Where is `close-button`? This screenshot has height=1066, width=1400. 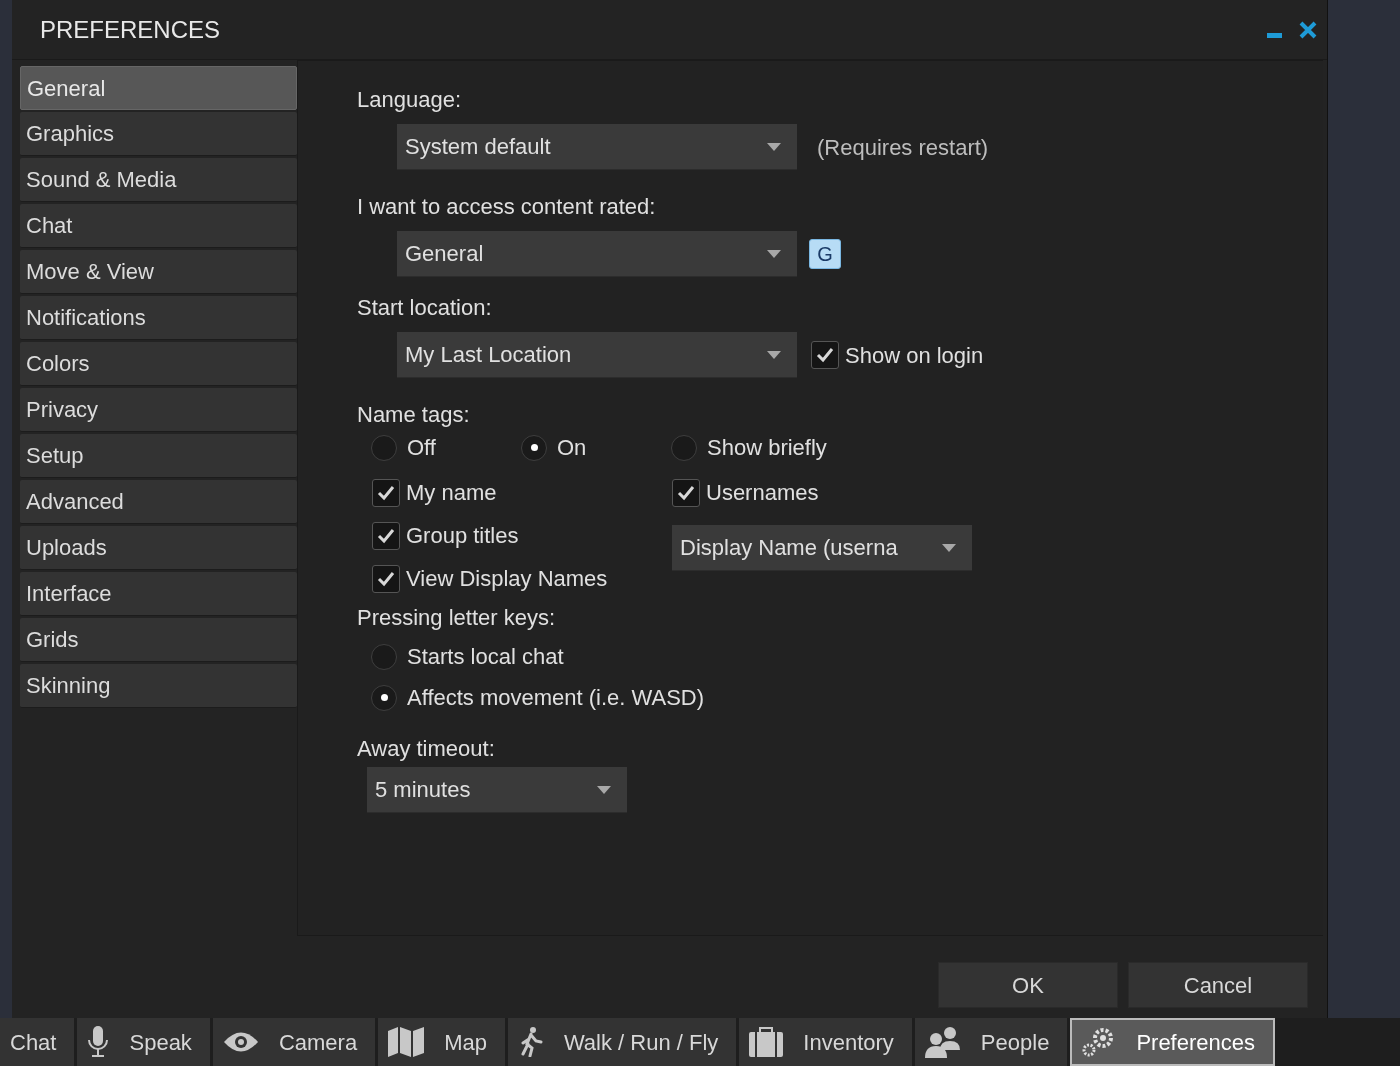
close-button is located at coordinates (1308, 29).